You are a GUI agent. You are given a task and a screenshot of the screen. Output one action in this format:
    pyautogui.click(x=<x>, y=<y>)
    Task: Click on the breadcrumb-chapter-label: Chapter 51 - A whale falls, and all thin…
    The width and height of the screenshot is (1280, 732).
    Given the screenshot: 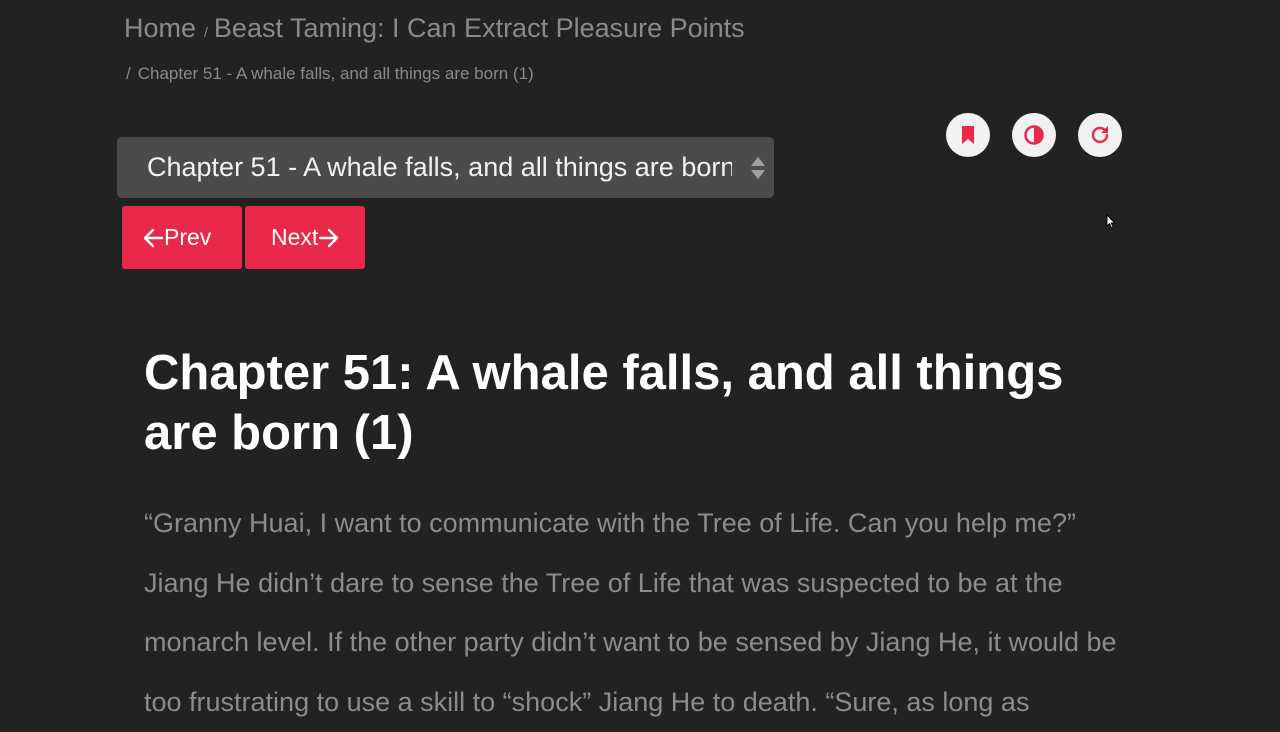 What is the action you would take?
    pyautogui.click(x=336, y=73)
    